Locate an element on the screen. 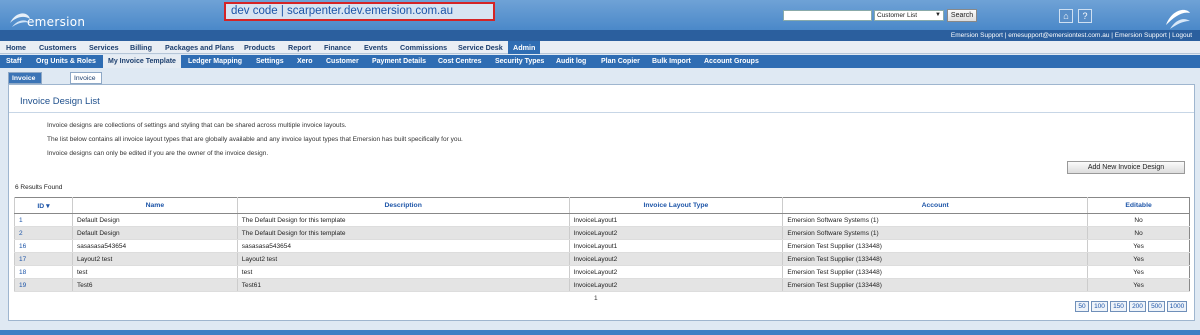 This screenshot has height=335, width=1200. column-header-account: Account is located at coordinates (935, 205).